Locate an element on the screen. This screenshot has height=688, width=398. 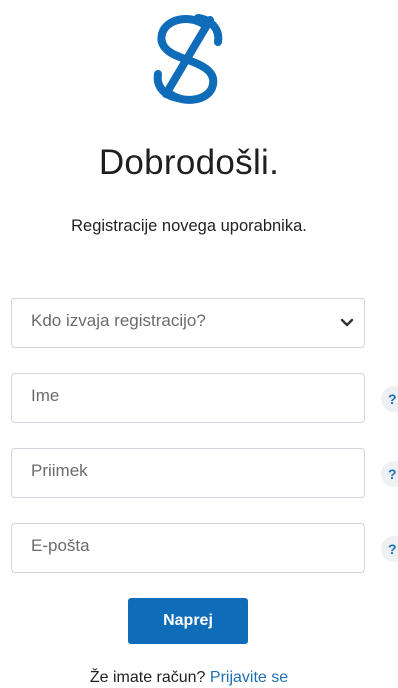
page-title: Dobrodošli. is located at coordinates (189, 162).